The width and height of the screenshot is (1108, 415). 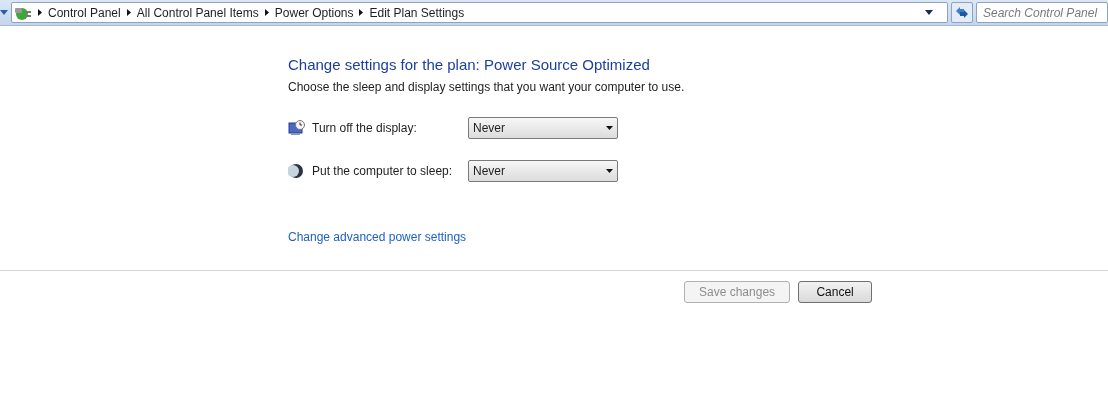 What do you see at coordinates (84, 12) in the screenshot?
I see `breadcrumb: Control Panel` at bounding box center [84, 12].